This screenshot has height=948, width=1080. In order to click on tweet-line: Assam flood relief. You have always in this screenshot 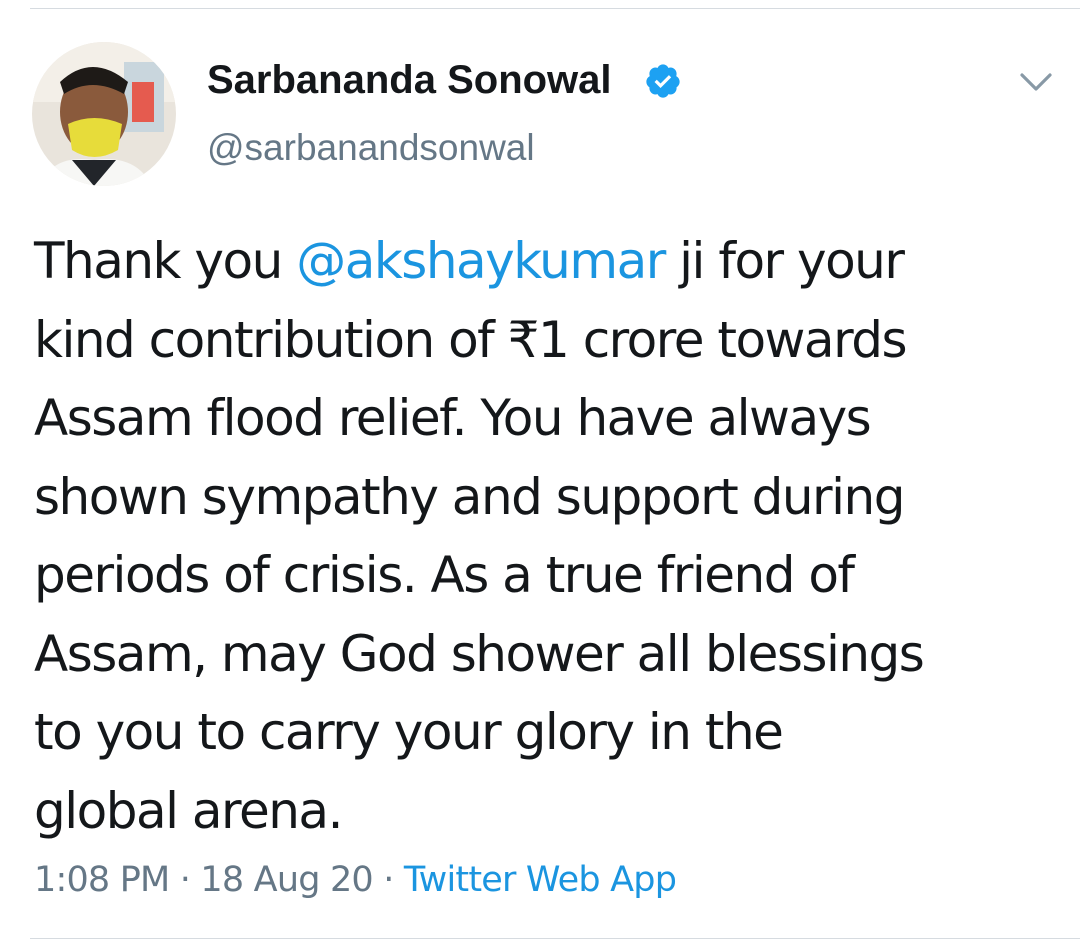, I will do `click(453, 418)`.